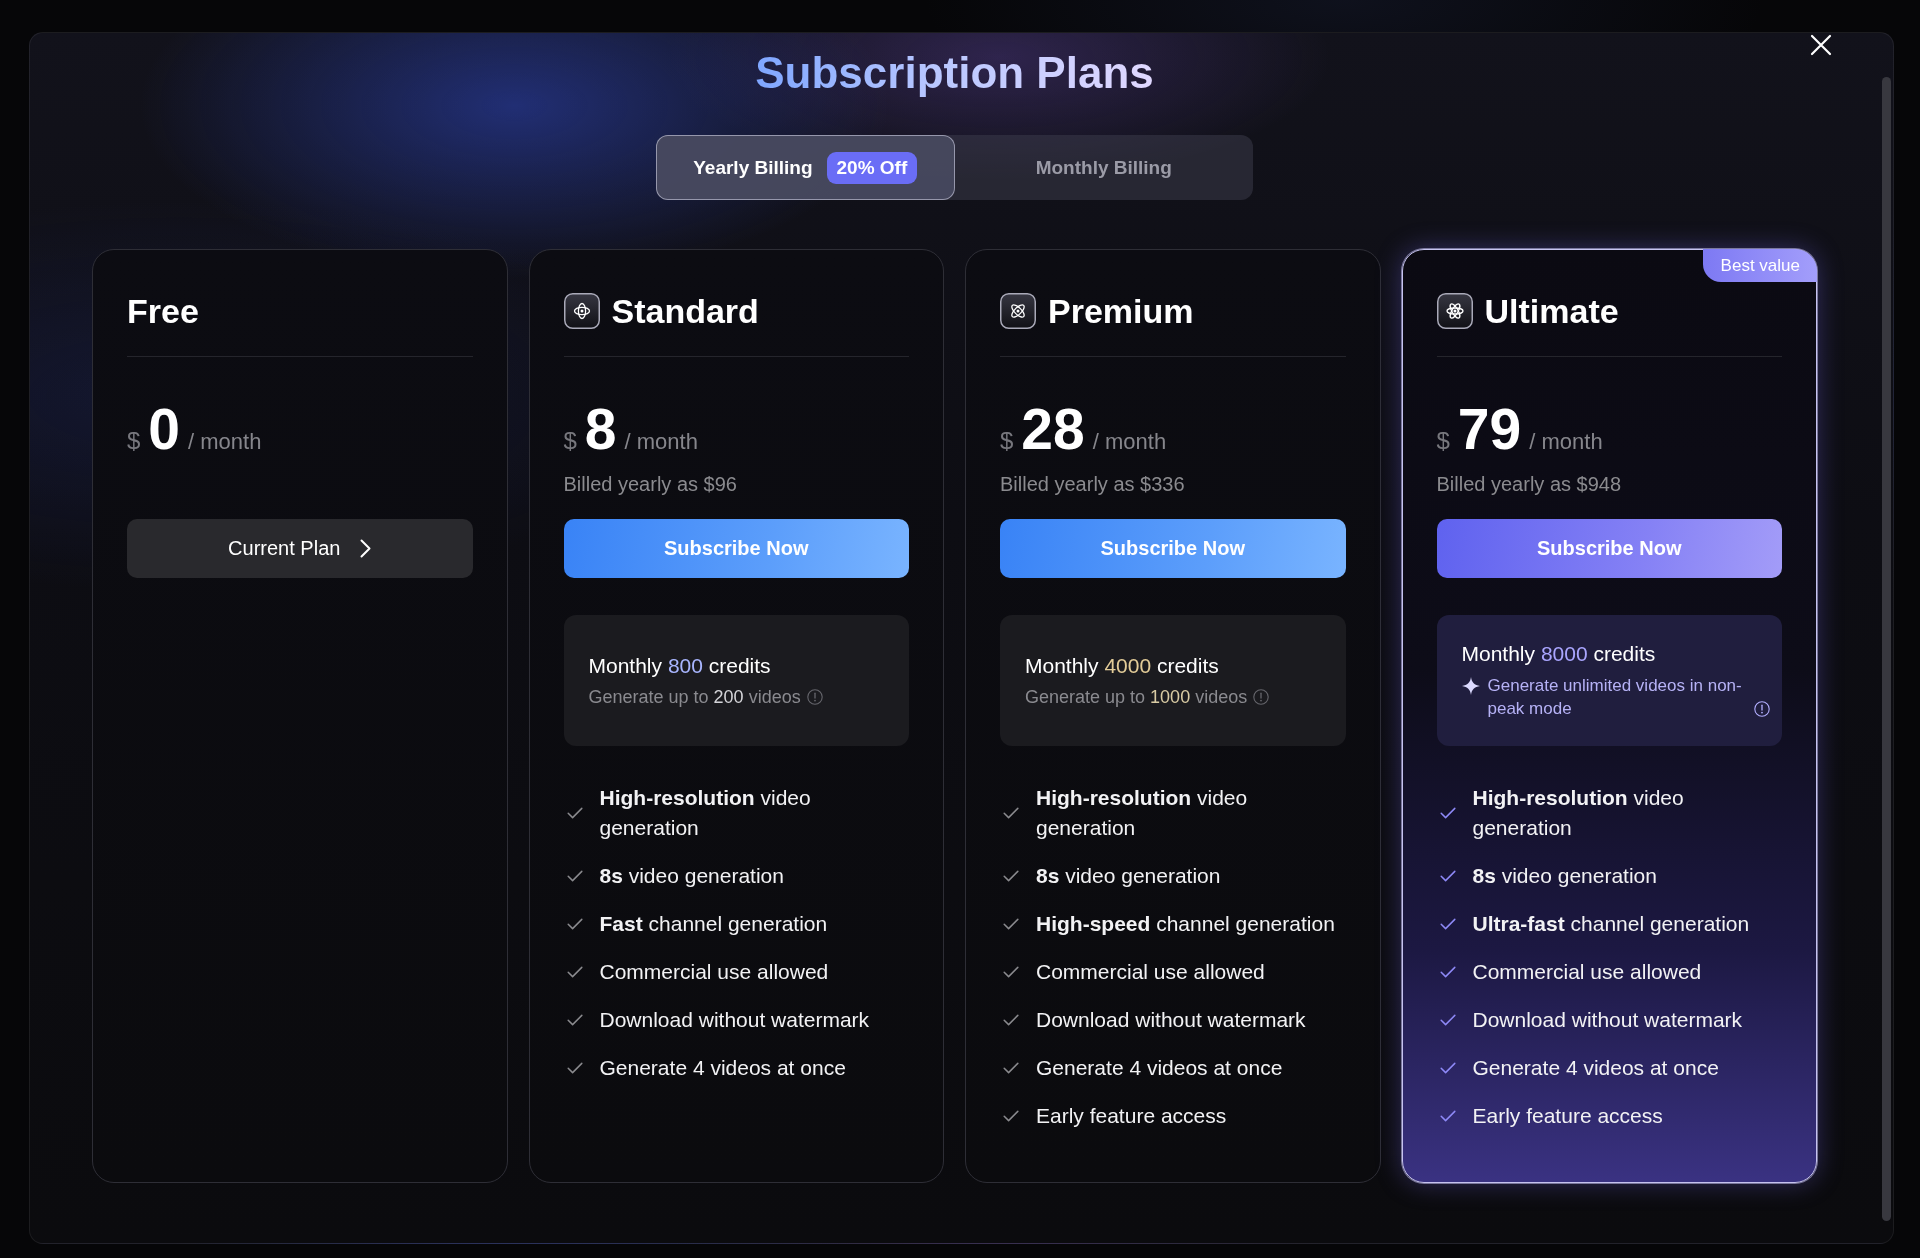 The width and height of the screenshot is (1920, 1258). I want to click on scrollbar, so click(1886, 649).